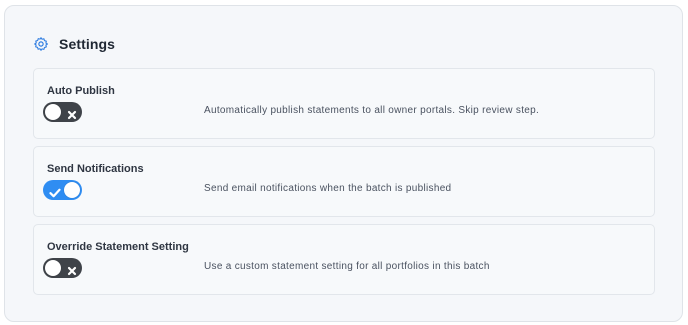 The height and width of the screenshot is (325, 688). I want to click on setting-label: Send Notifications, so click(95, 169).